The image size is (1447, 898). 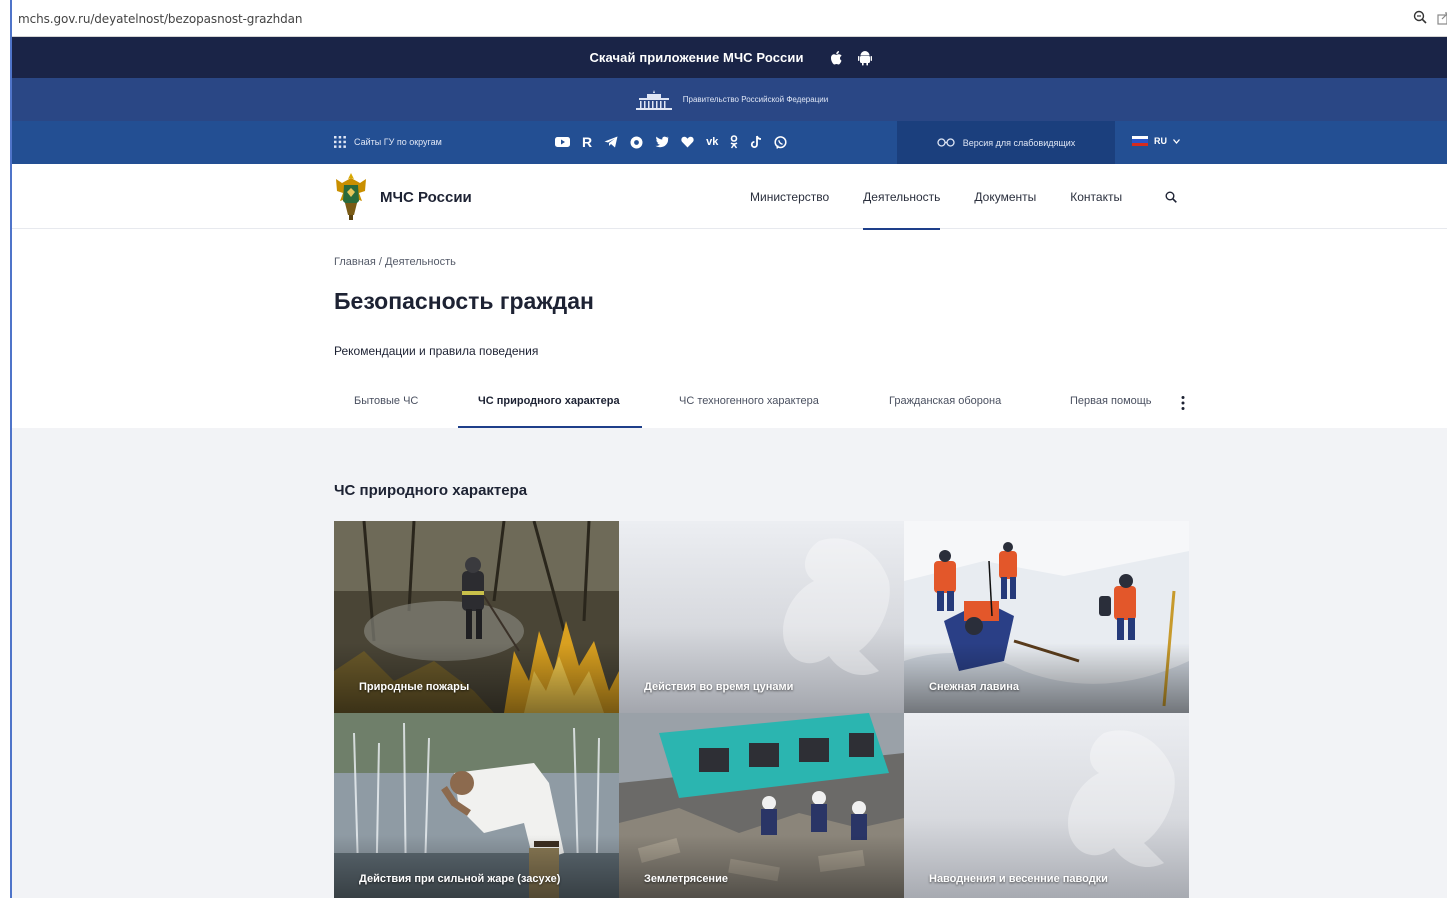 What do you see at coordinates (1183, 403) in the screenshot?
I see `more-vertical-icon` at bounding box center [1183, 403].